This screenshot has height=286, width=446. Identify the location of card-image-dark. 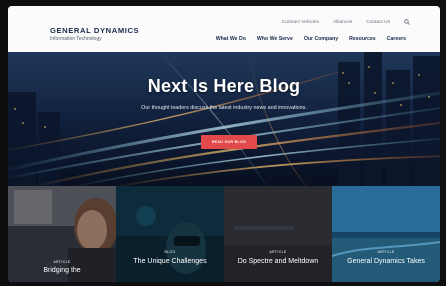
(278, 234).